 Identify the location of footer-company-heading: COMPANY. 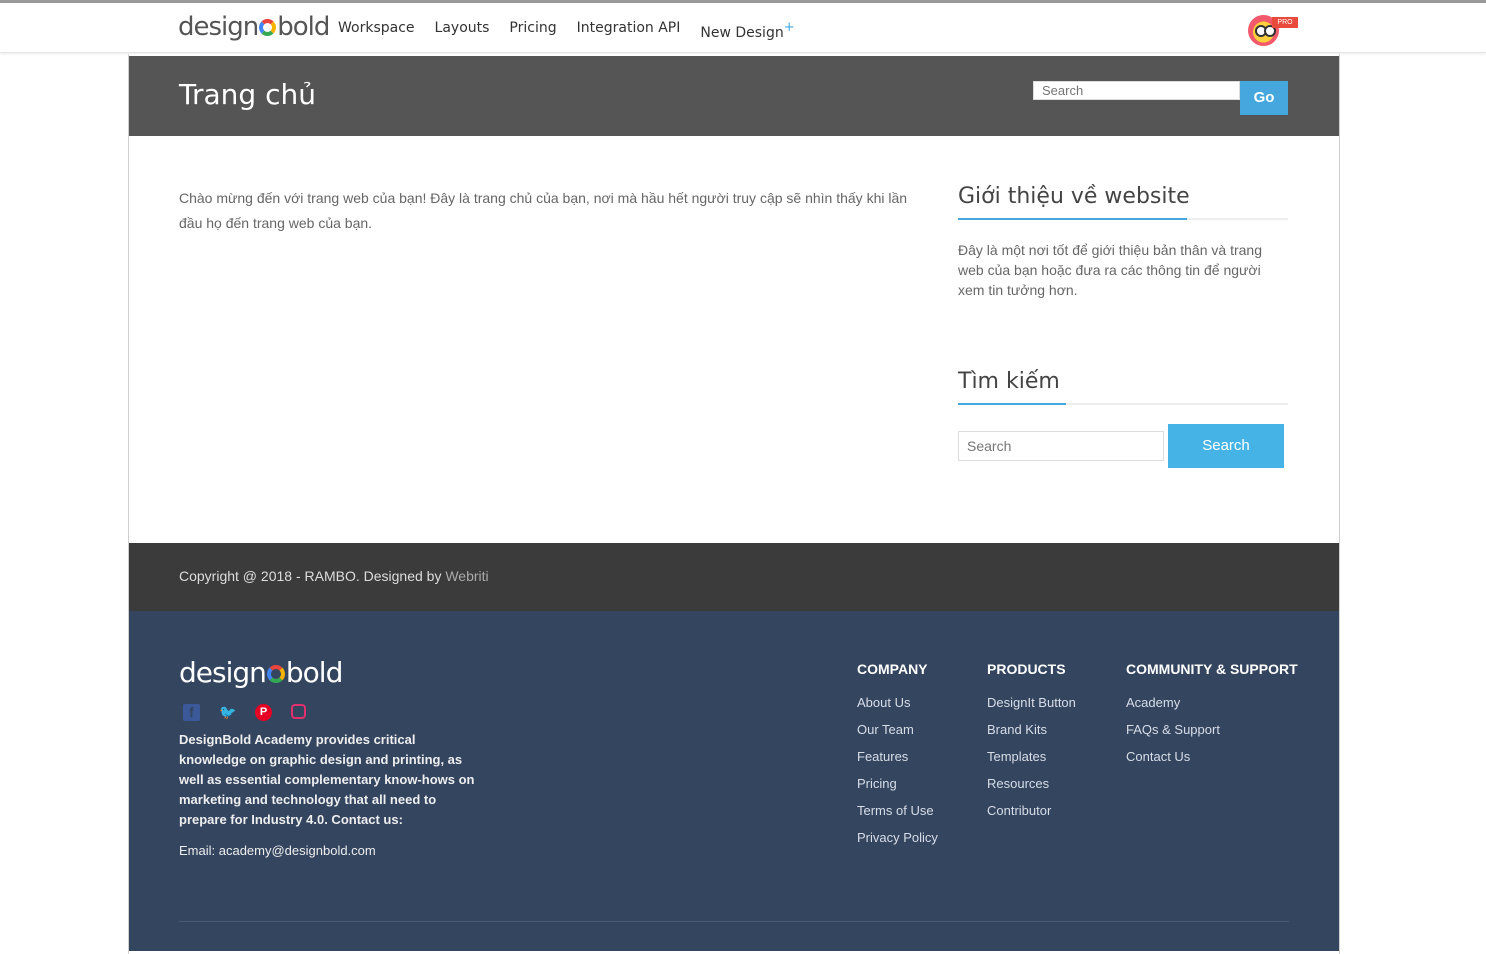
(892, 669).